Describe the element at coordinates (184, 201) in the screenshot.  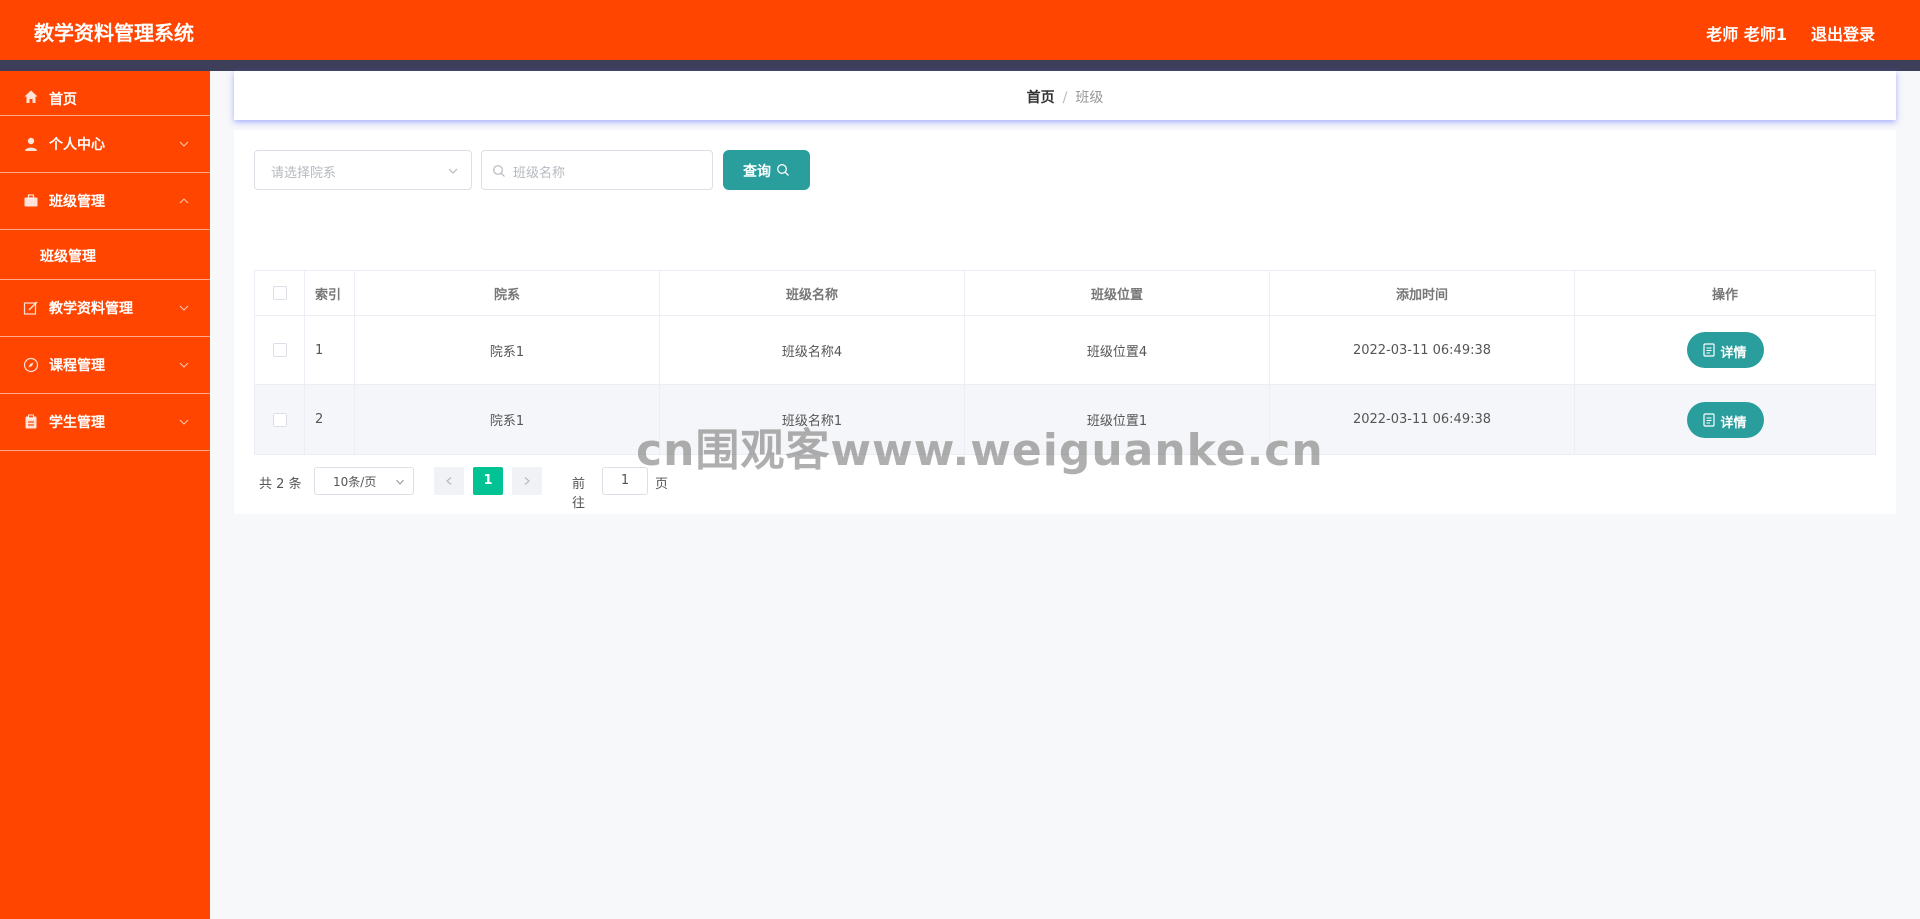
I see `chevron-up-icon` at that location.